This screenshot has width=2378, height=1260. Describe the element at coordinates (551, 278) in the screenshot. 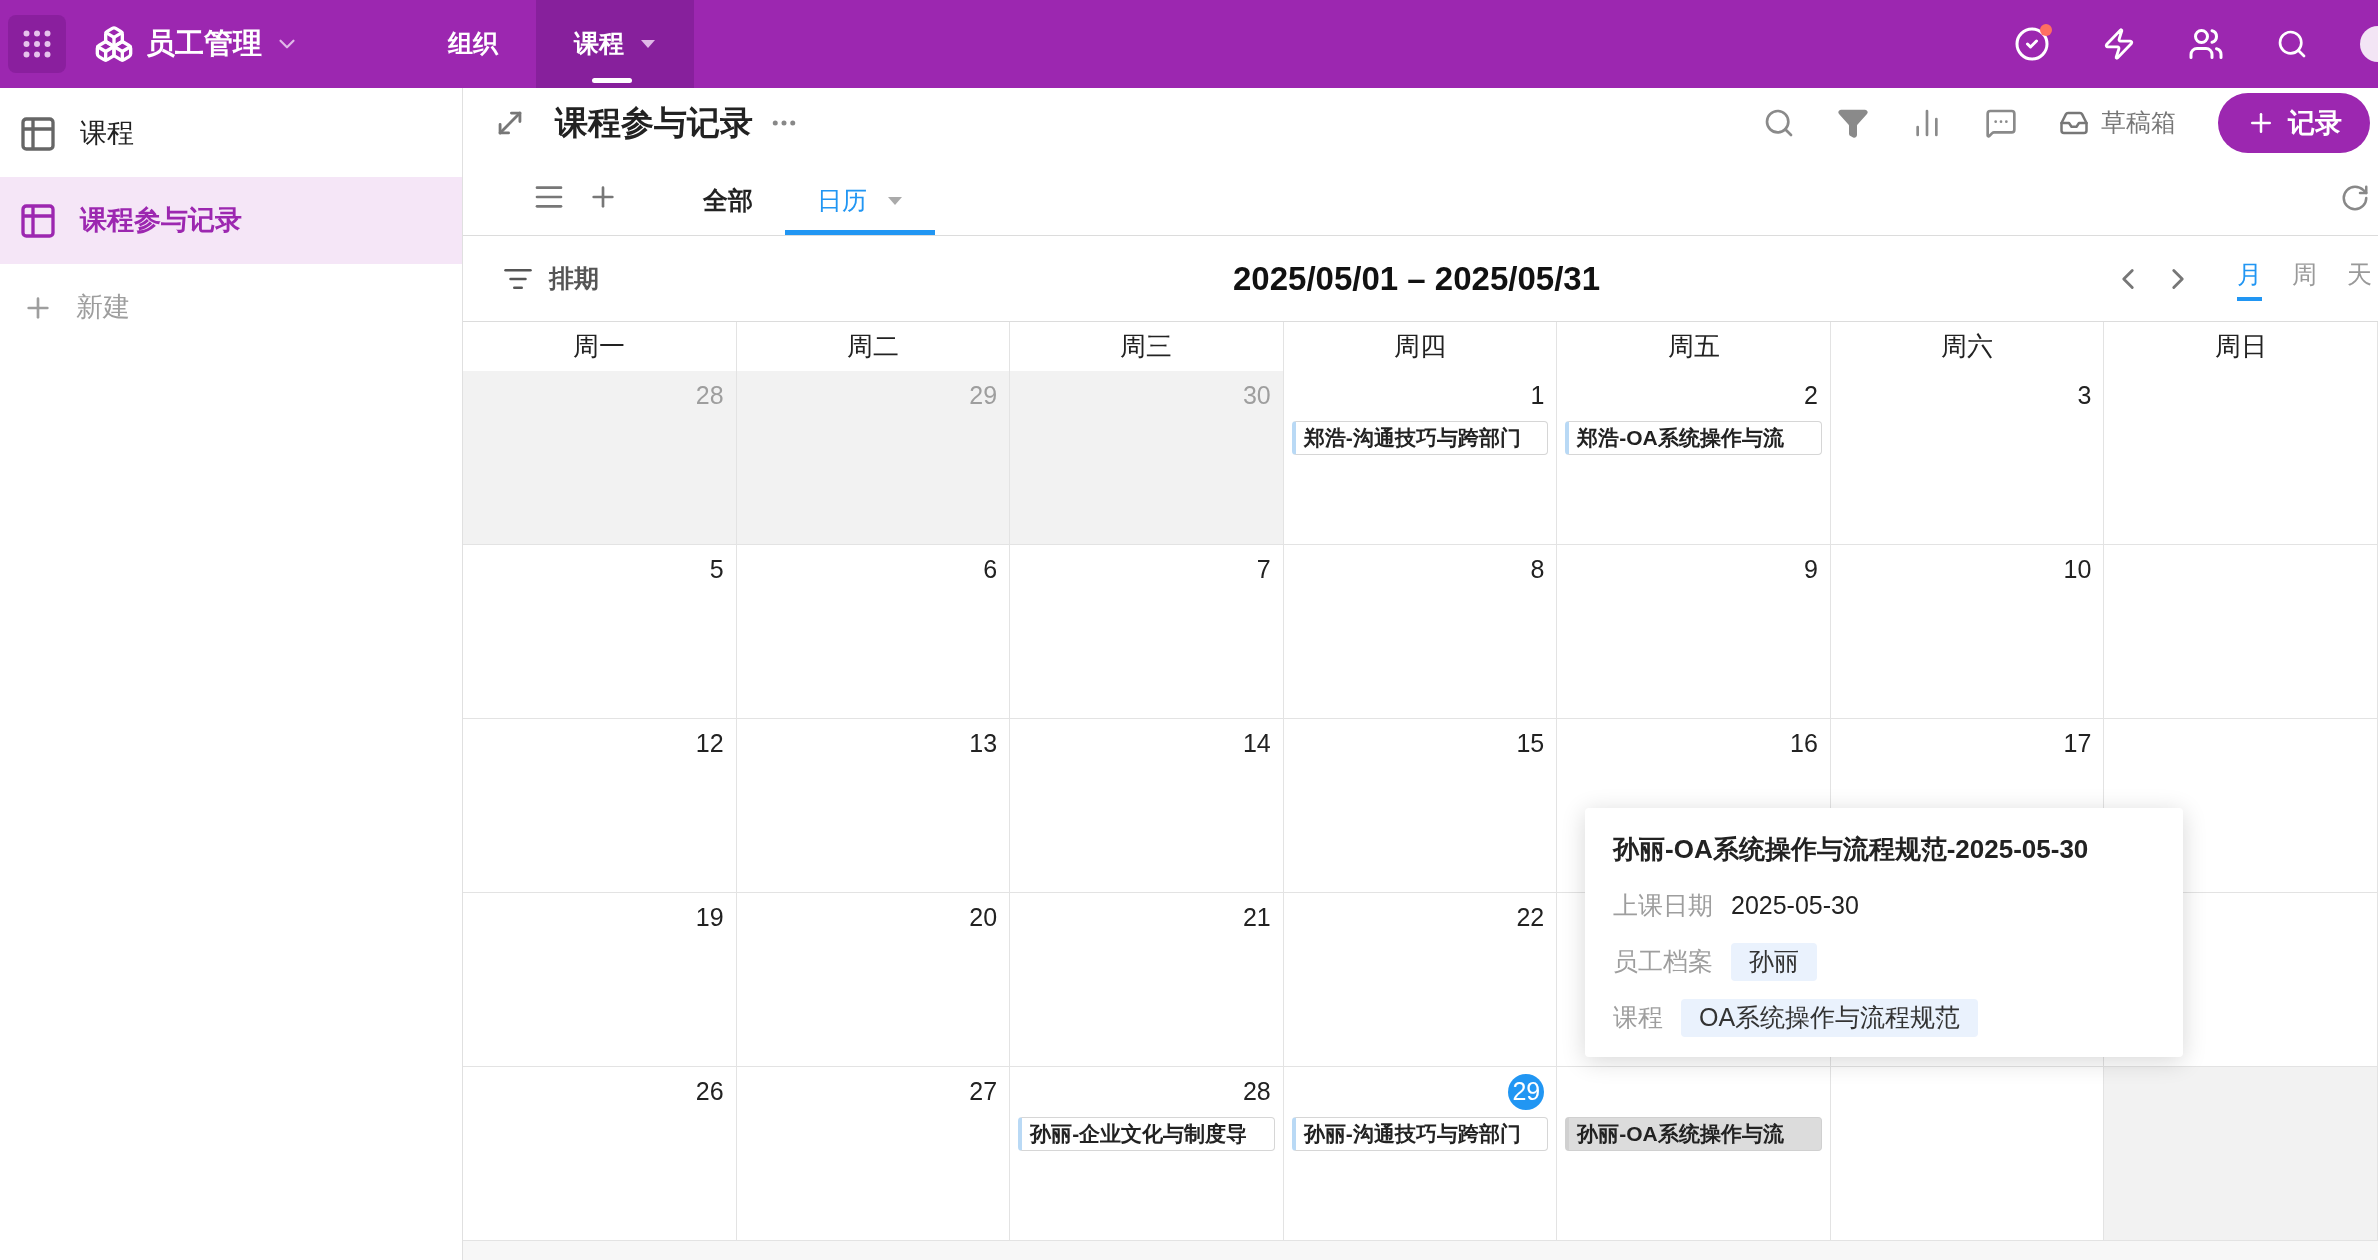

I see `sort-button: 排期` at that location.